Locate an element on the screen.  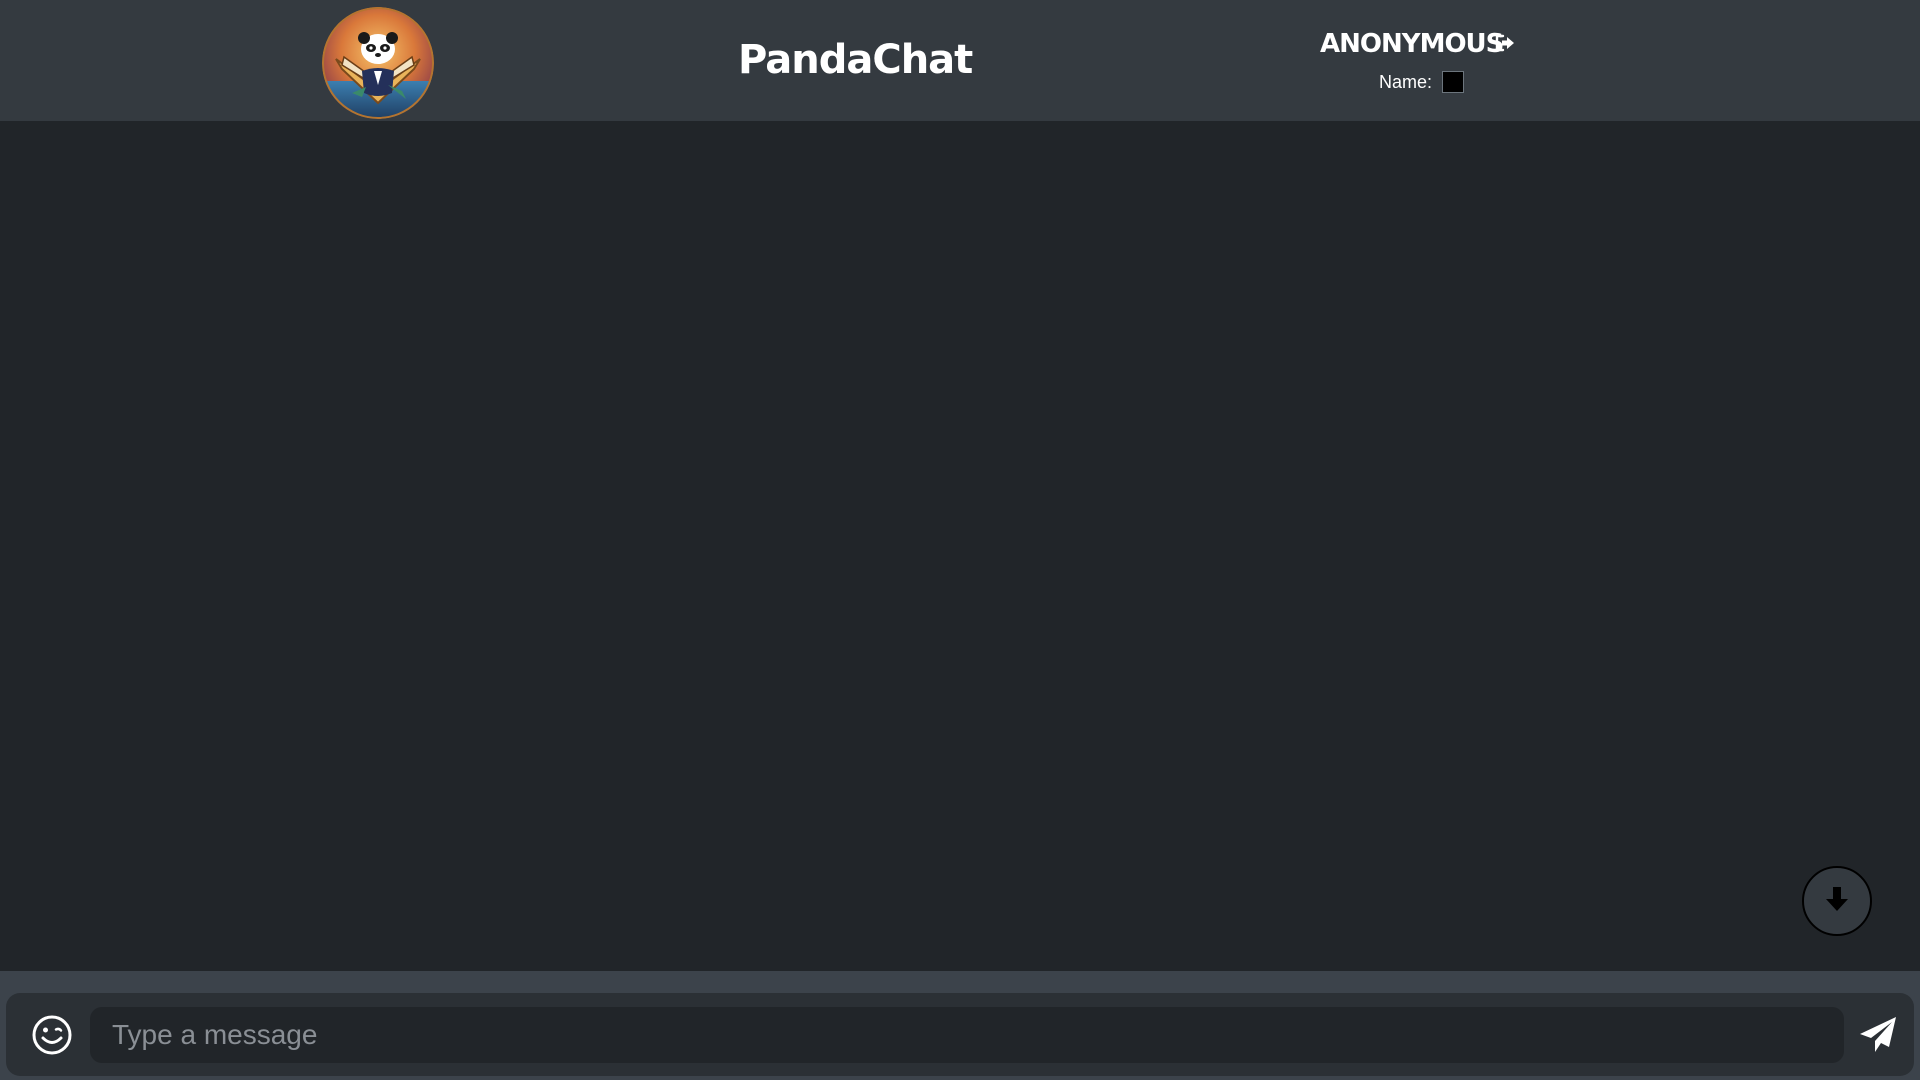
smiley-icon is located at coordinates (52, 1035).